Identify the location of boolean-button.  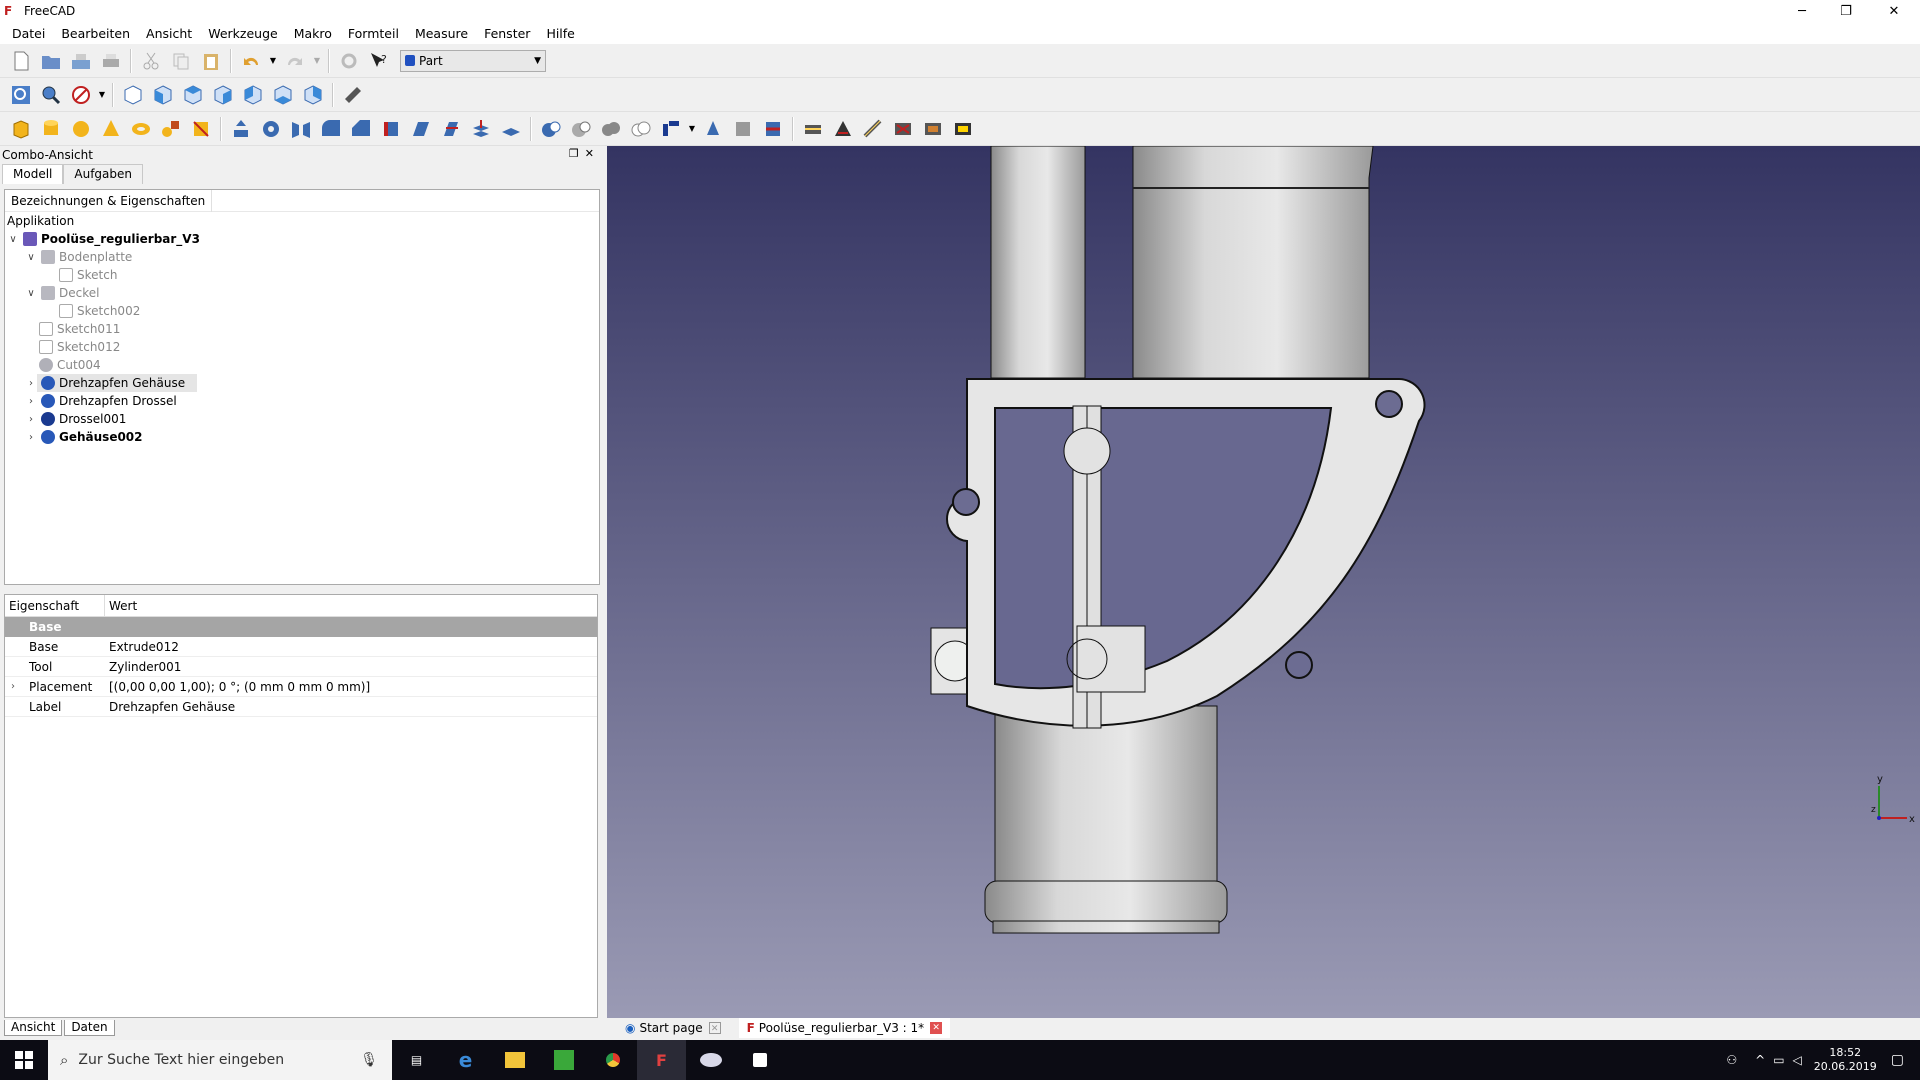
(551, 129).